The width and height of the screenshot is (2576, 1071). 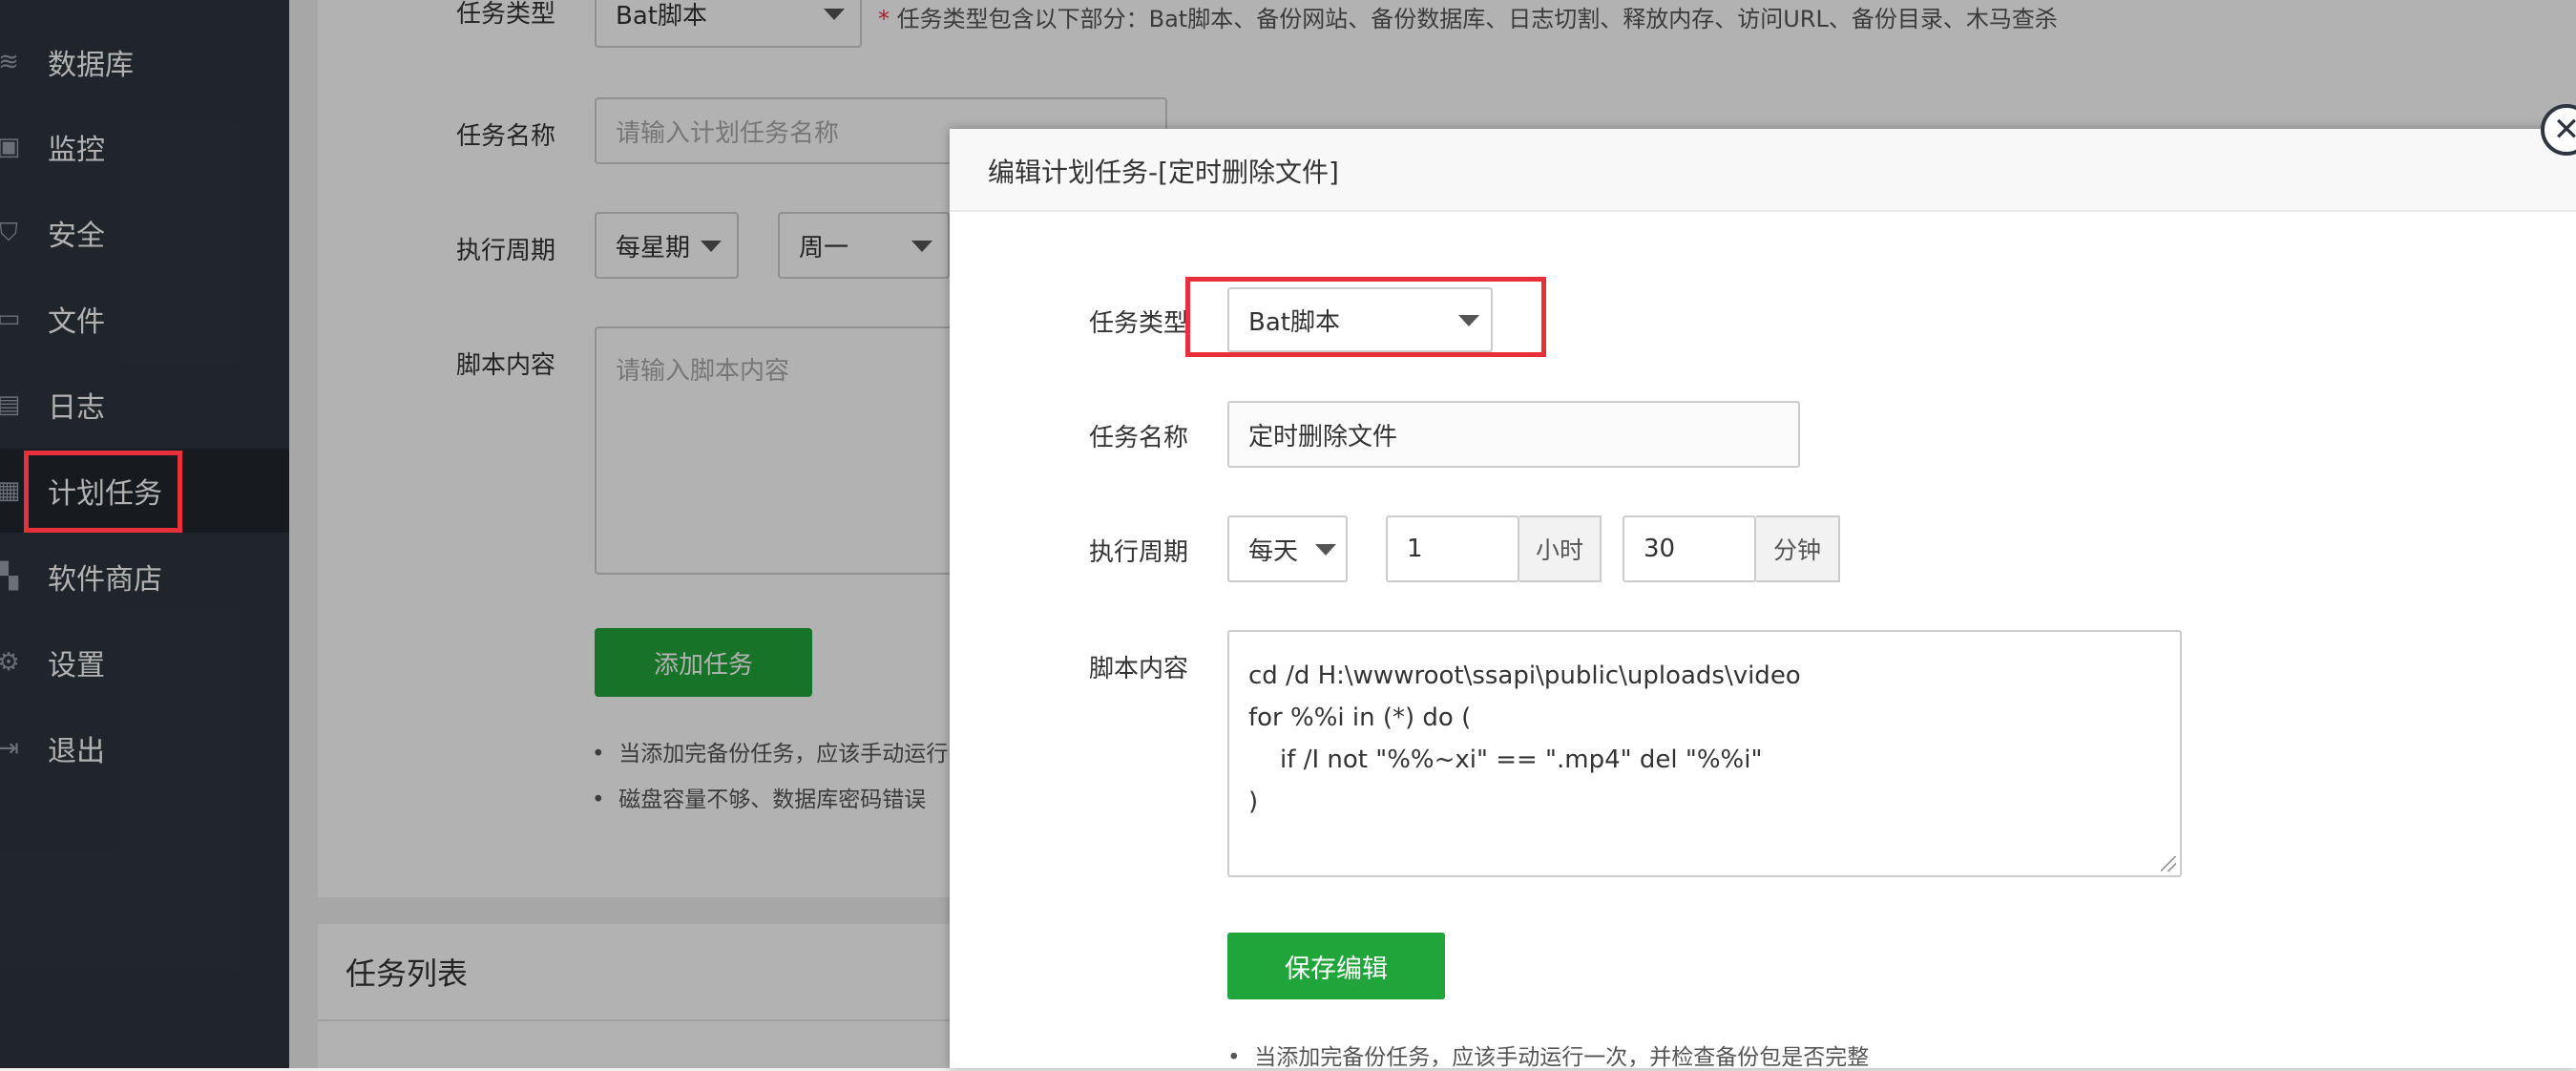 What do you see at coordinates (1798, 548) in the screenshot?
I see `minute-unit: 分钟` at bounding box center [1798, 548].